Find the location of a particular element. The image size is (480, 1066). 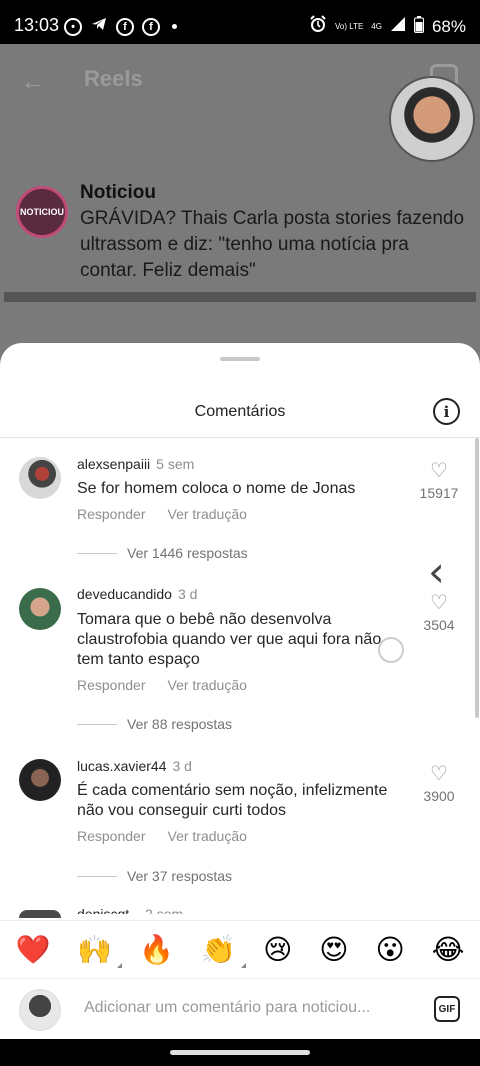

crying-emoji-button: 😢 is located at coordinates (277, 949).